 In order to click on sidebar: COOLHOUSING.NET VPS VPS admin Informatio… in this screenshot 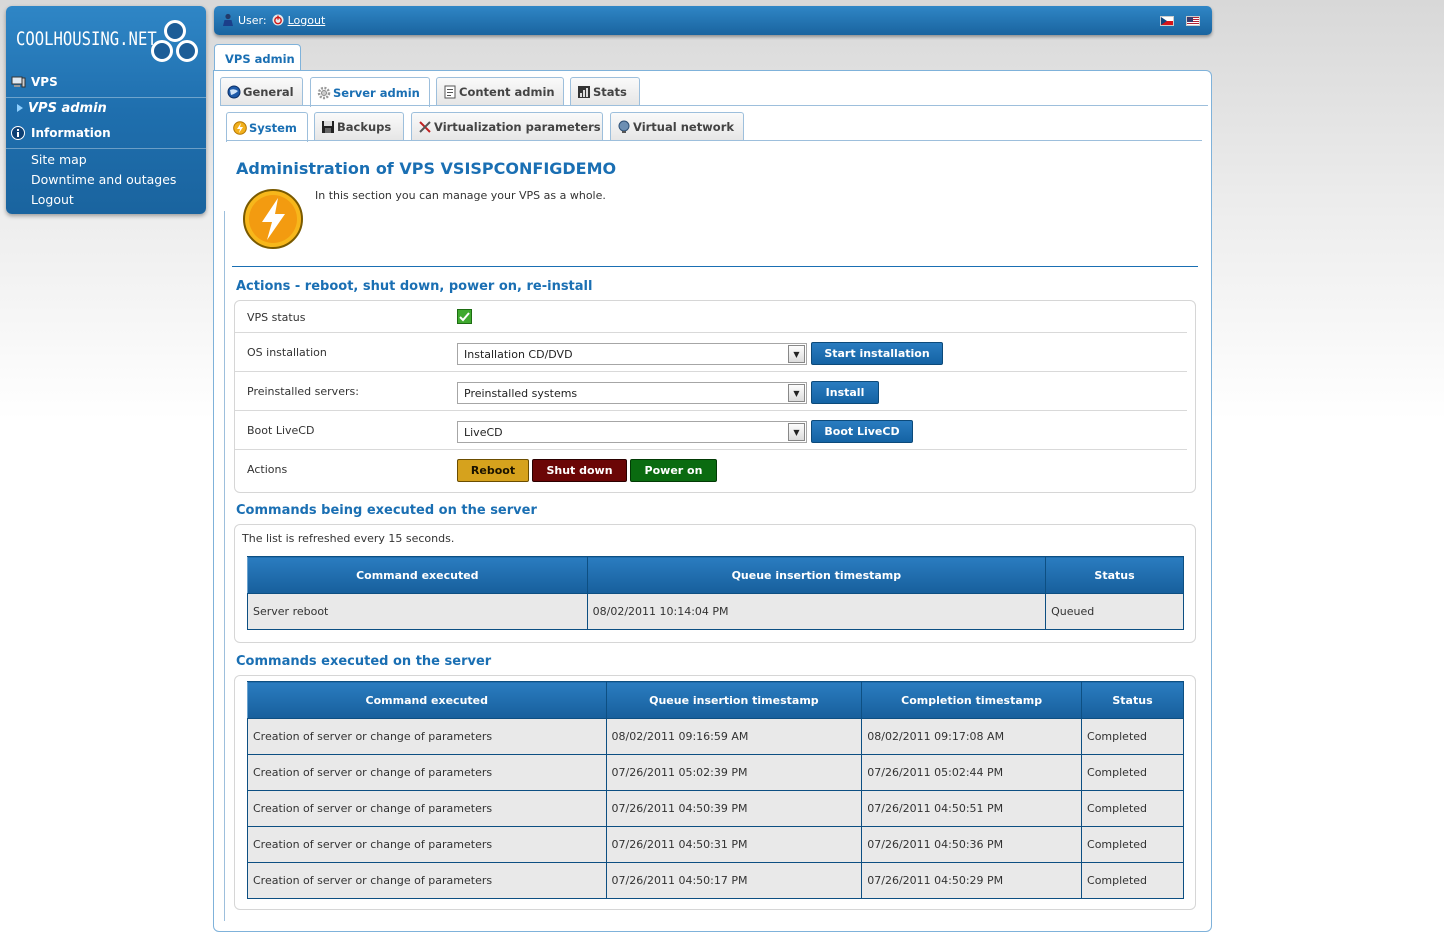, I will do `click(106, 110)`.